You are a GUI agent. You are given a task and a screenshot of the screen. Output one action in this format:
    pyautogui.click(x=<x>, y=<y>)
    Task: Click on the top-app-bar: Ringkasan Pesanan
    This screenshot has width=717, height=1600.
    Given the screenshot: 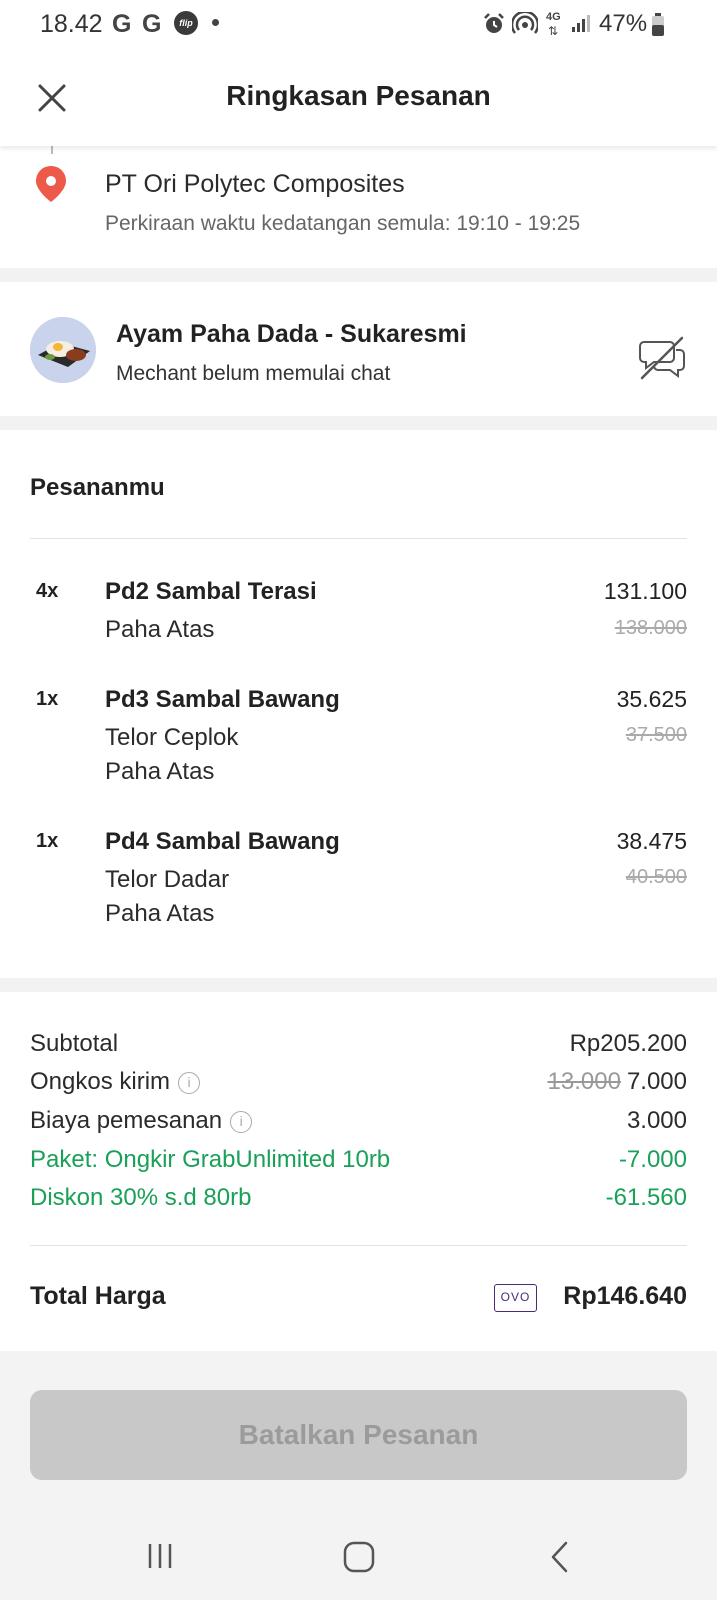 What is the action you would take?
    pyautogui.click(x=358, y=98)
    